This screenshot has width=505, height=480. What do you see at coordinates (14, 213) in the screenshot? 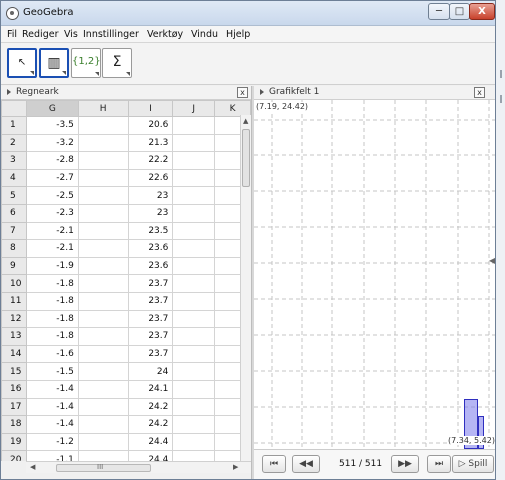
I see `row-header: 6` at bounding box center [14, 213].